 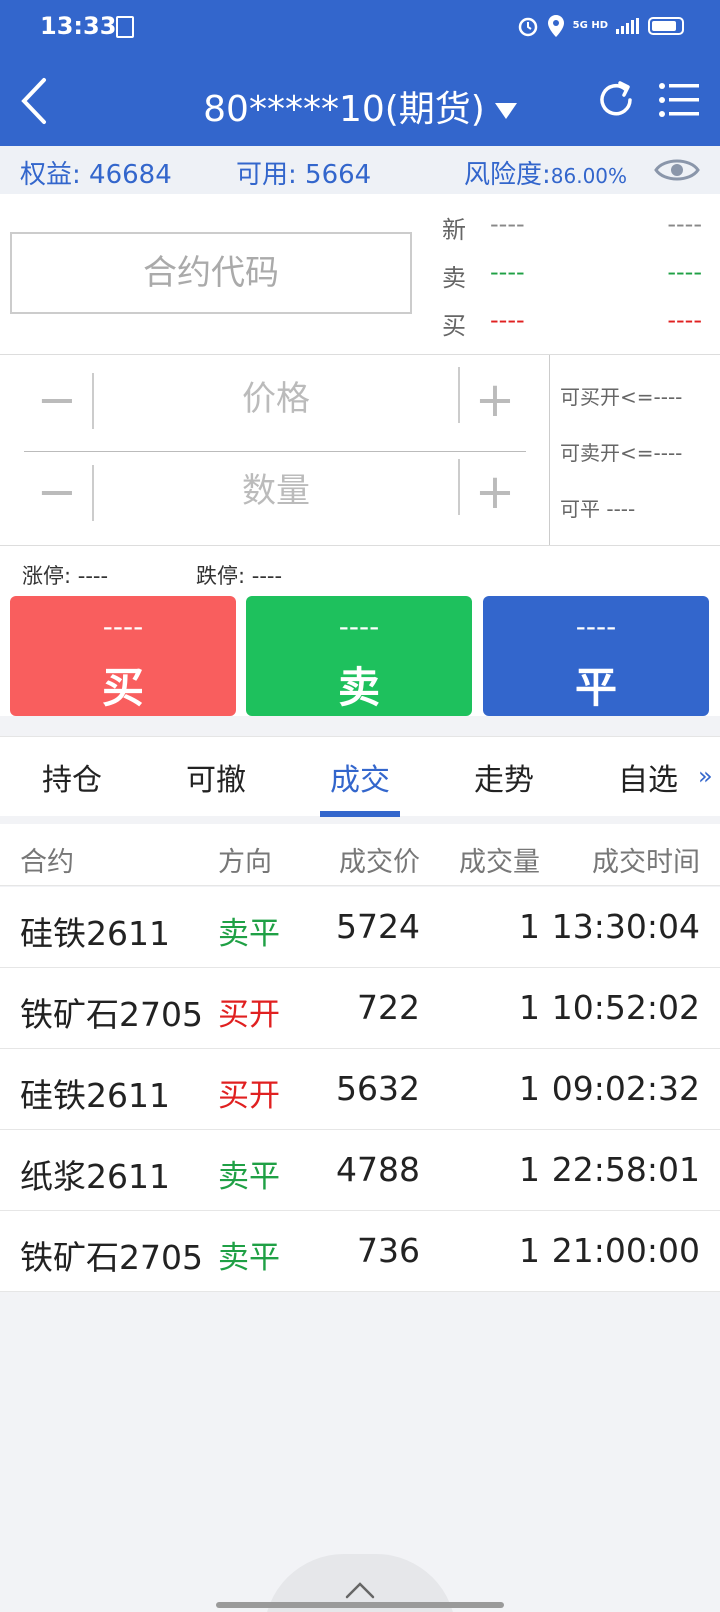 I want to click on trade-price: 4788, so click(x=378, y=1169).